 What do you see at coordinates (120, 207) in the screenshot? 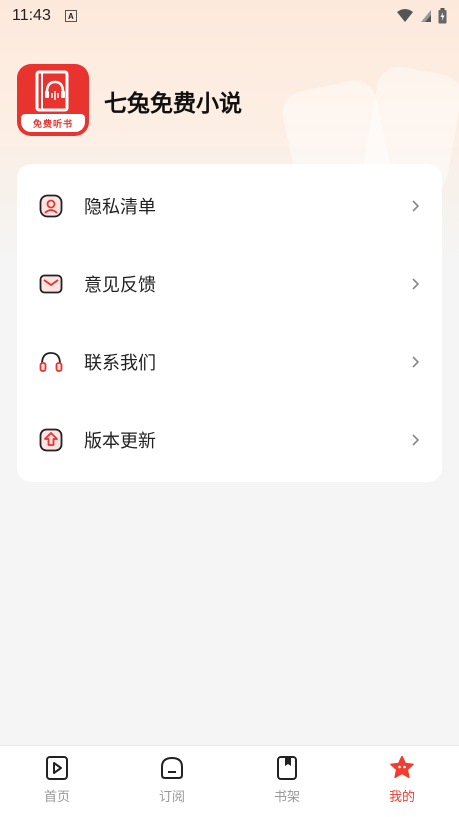
I see `menu-item-label: 隐私清单` at bounding box center [120, 207].